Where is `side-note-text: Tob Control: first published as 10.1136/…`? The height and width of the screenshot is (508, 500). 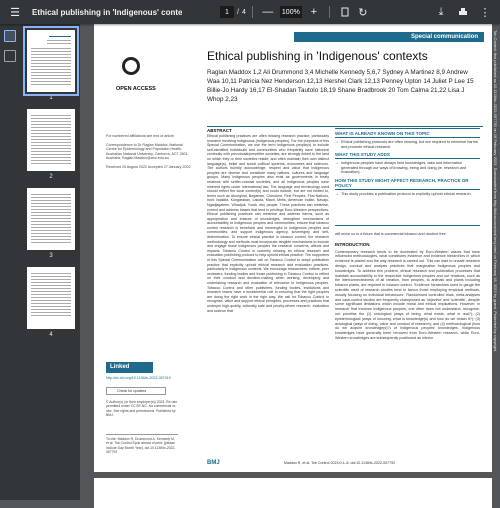
side-note-text: Tob Control: first published as 10.1136/… is located at coordinates (495, 191).